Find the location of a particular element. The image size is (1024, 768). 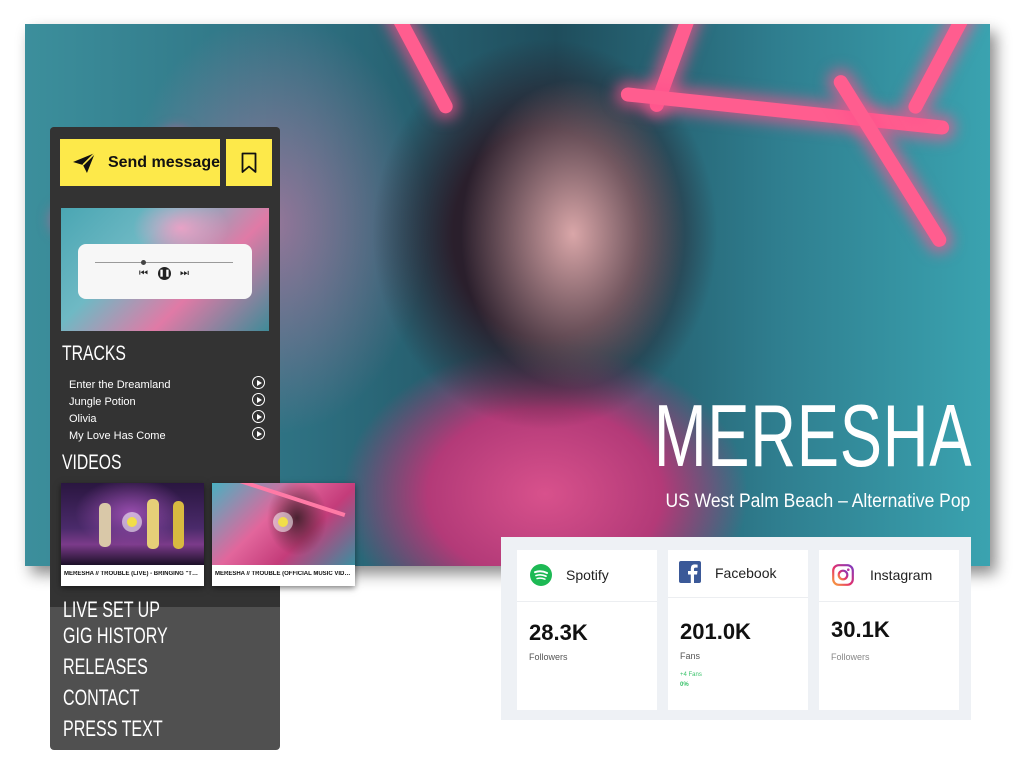

instagram-followers-label: Followers is located at coordinates (850, 657).